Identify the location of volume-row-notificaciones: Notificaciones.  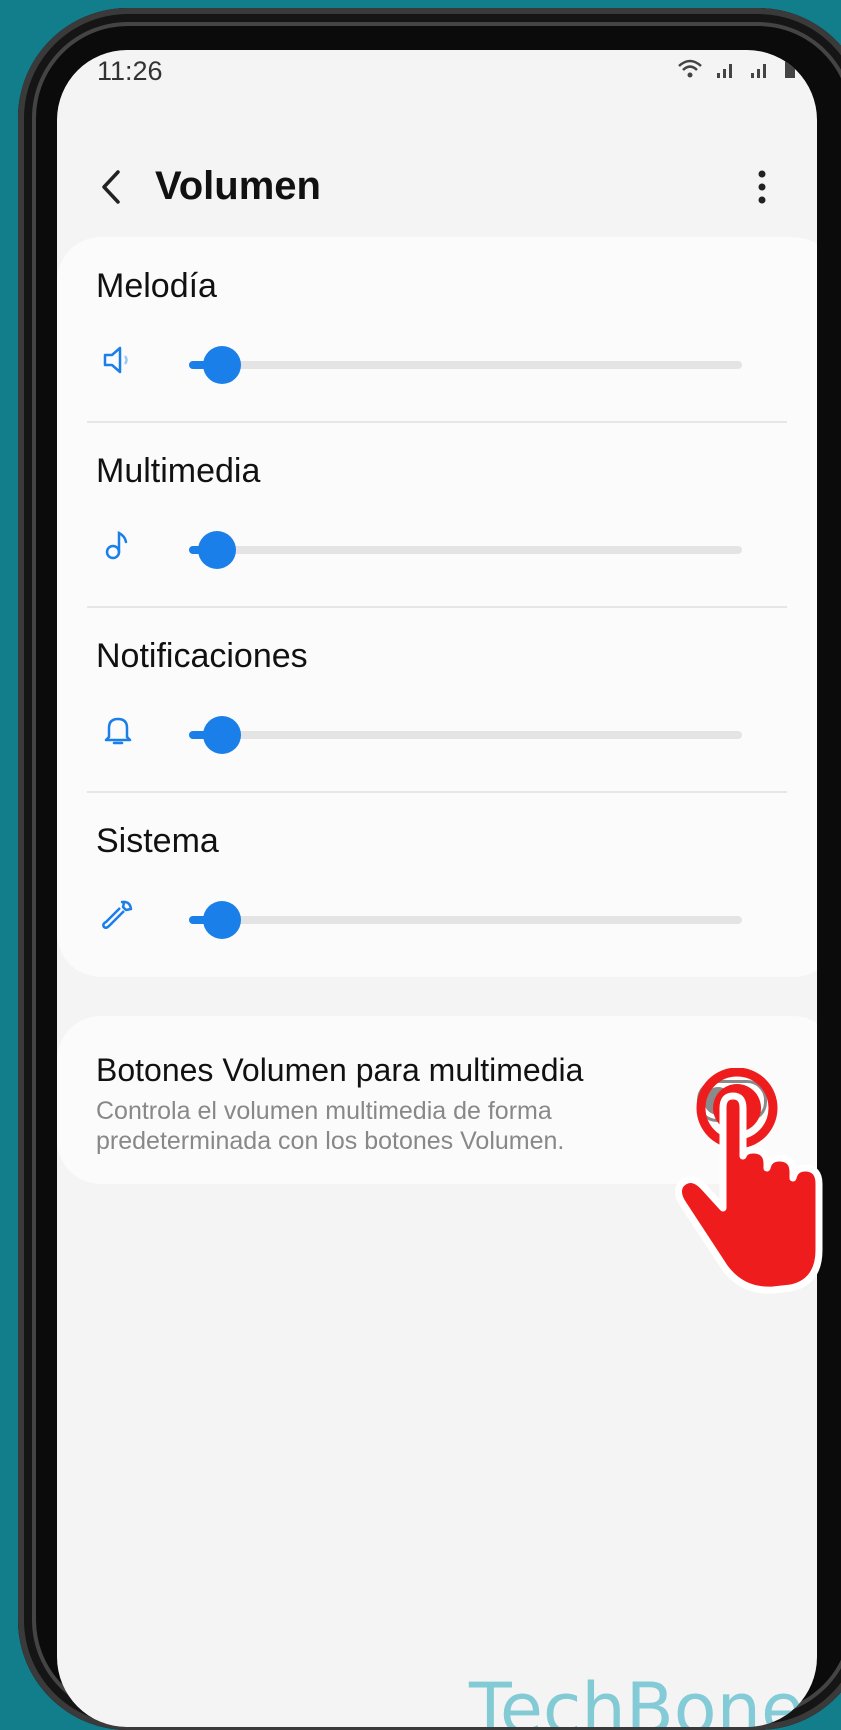
(437, 699).